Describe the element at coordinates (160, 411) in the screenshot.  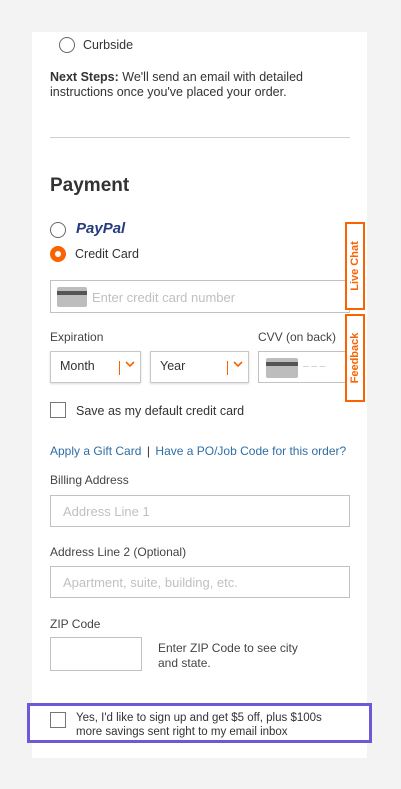
I see `save-default-label: Save as my default credit card` at that location.